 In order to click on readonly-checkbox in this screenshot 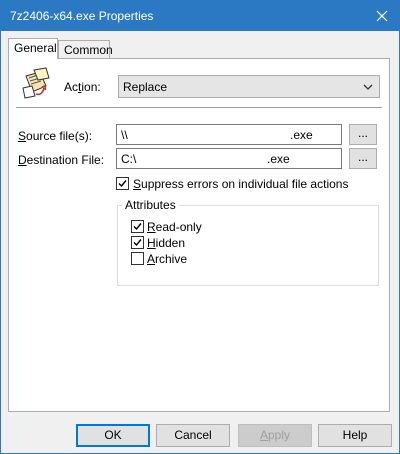, I will do `click(137, 226)`.